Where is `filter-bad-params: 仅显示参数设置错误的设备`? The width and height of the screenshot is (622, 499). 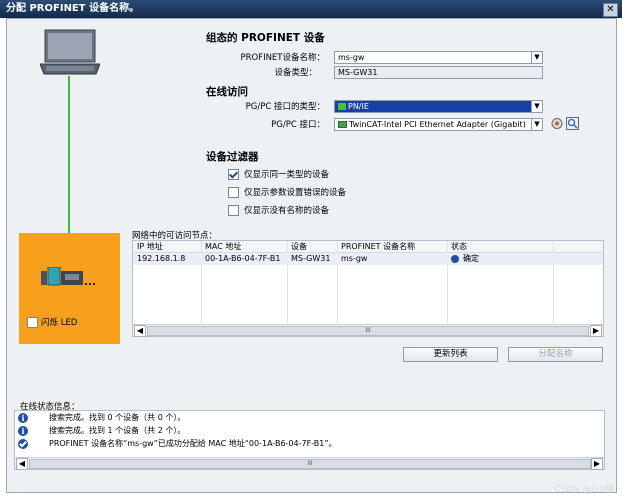
filter-bad-params: 仅显示参数设置错误的设备 is located at coordinates (287, 192).